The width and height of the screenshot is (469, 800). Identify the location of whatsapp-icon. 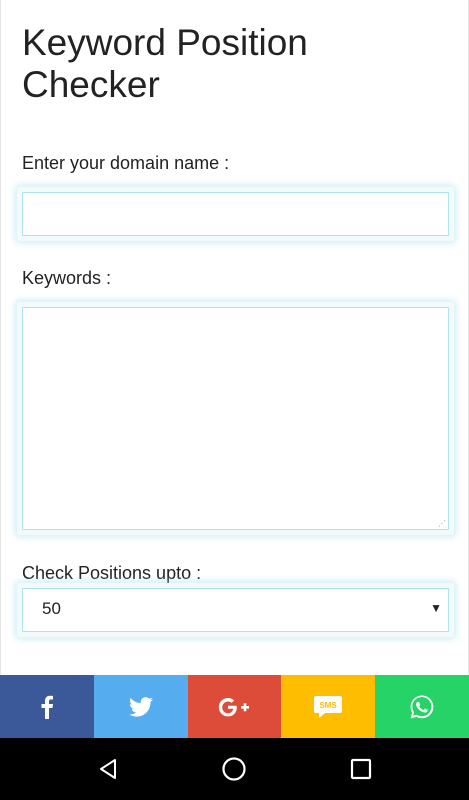
(422, 706).